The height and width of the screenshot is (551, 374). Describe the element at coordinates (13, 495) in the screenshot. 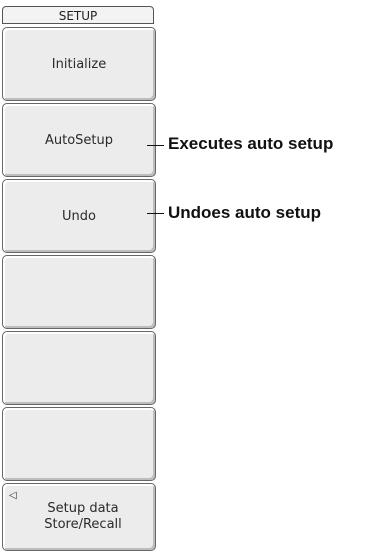

I see `left-triangle-icon: ◁` at that location.